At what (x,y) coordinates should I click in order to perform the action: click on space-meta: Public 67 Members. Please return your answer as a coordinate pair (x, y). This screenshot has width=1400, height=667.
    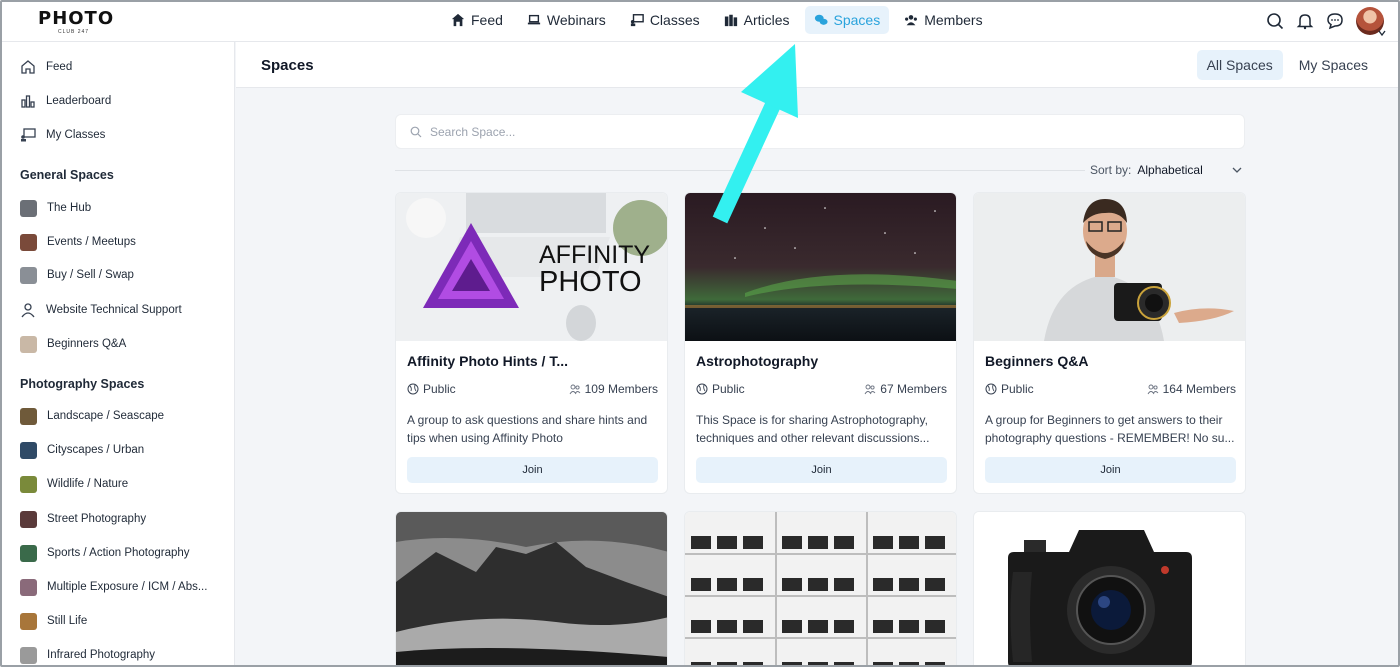
    Looking at the image, I should click on (821, 389).